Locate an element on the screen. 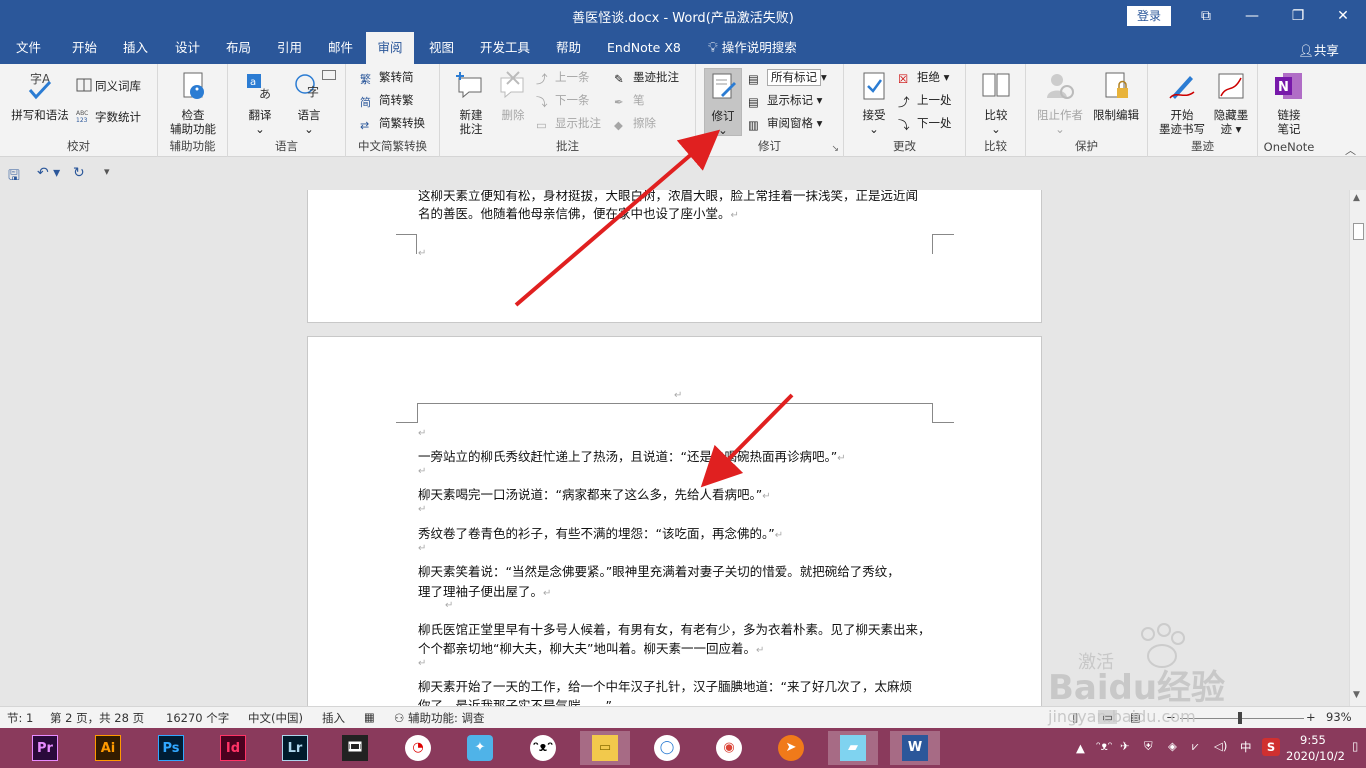  markup-select: ▤ 所有标记 ▾ is located at coordinates (787, 77).